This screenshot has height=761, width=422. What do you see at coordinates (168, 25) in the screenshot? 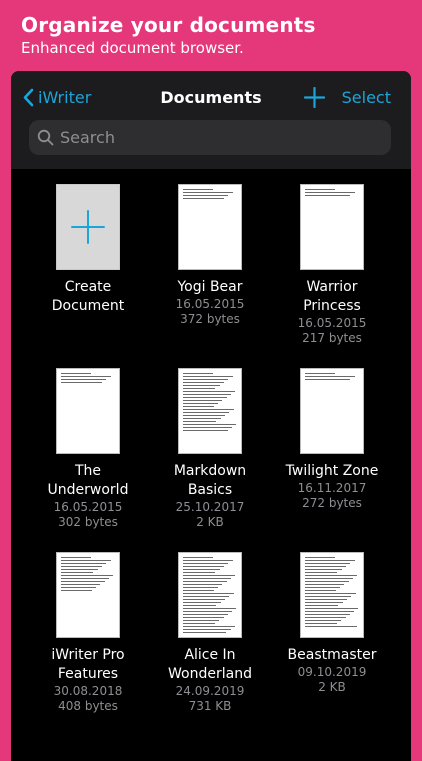
I see `promo-title: Organize your documents` at bounding box center [168, 25].